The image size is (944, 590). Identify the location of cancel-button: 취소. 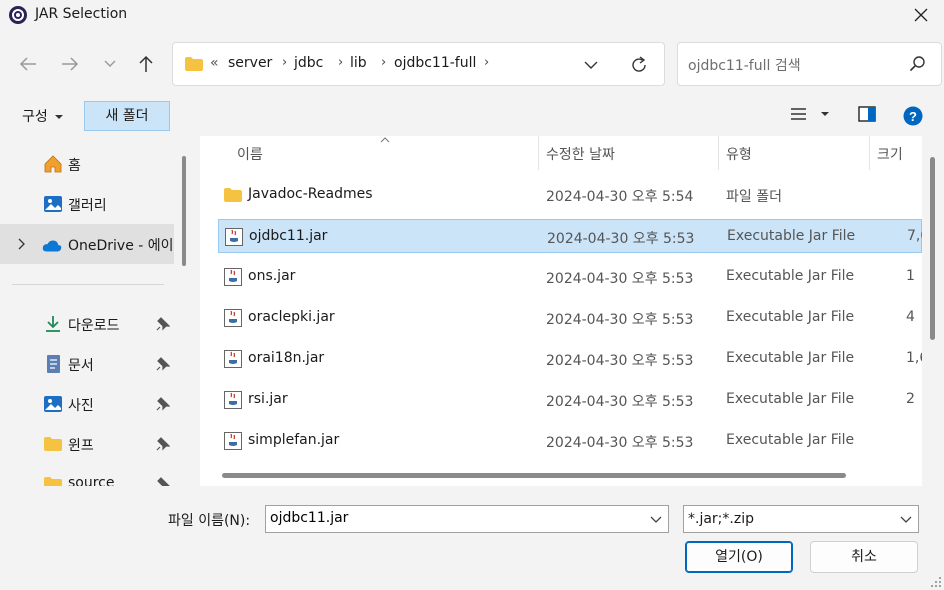
(864, 557).